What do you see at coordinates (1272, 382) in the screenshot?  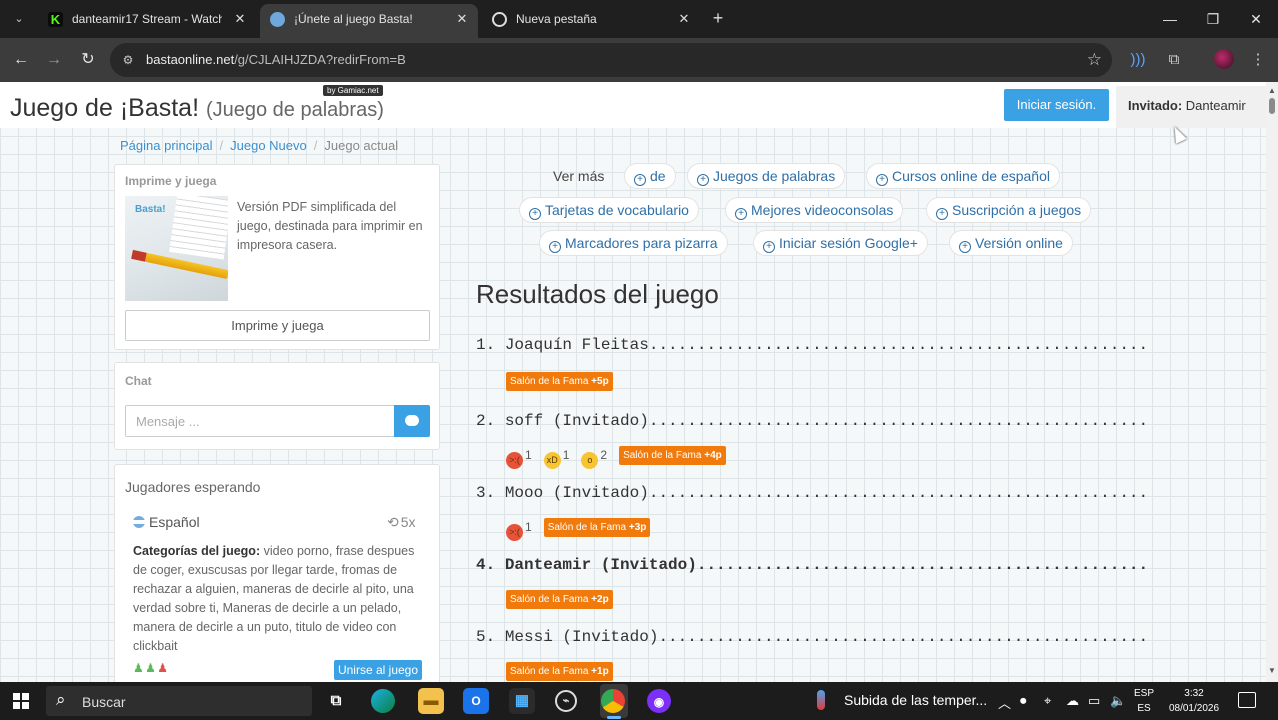 I see `page-scrollbar: ▲ ▼` at bounding box center [1272, 382].